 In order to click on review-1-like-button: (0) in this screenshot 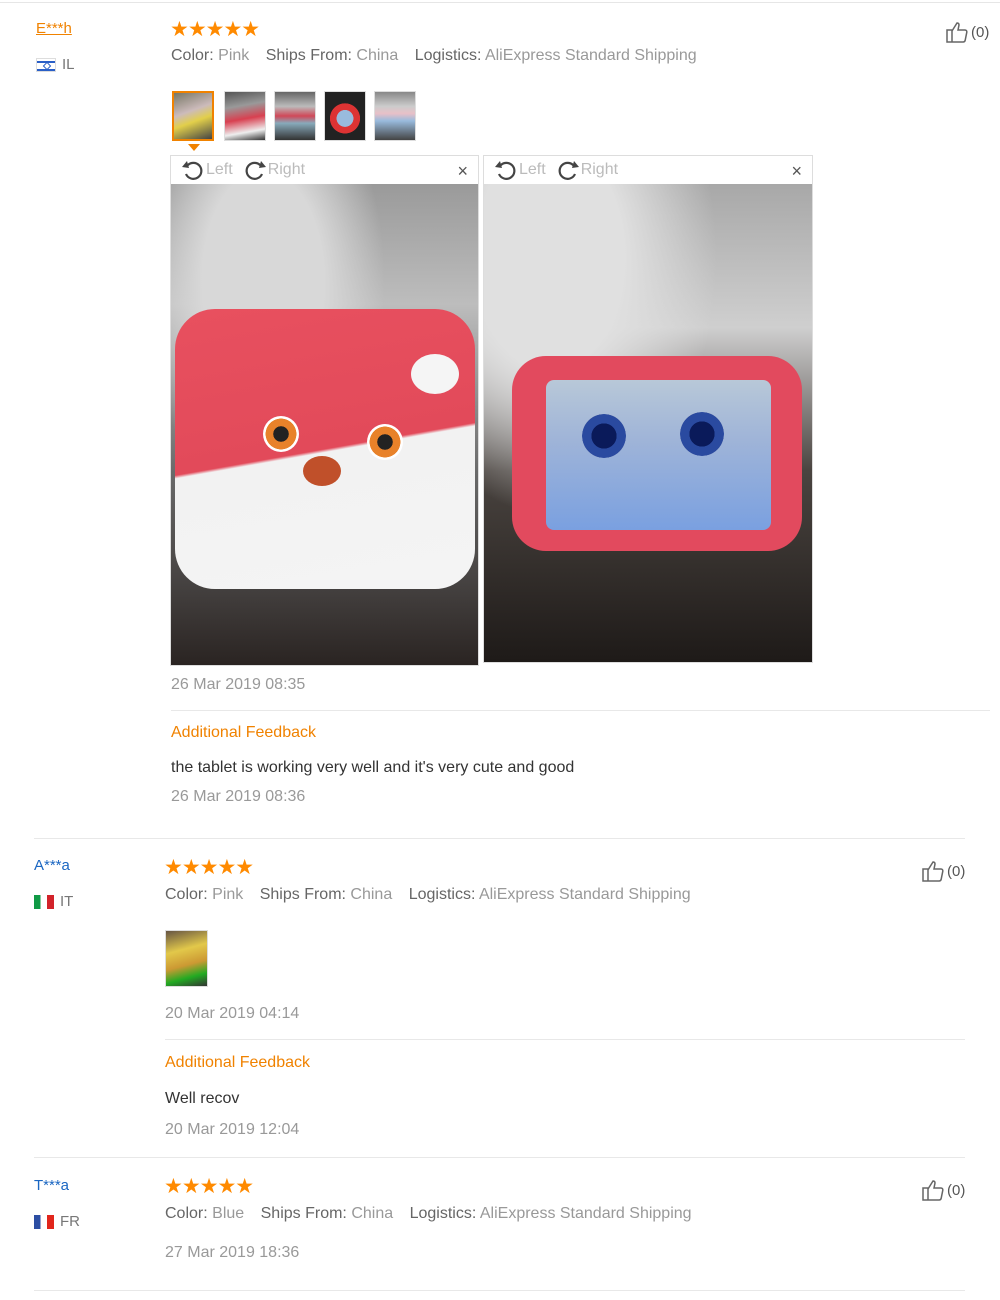, I will do `click(967, 32)`.